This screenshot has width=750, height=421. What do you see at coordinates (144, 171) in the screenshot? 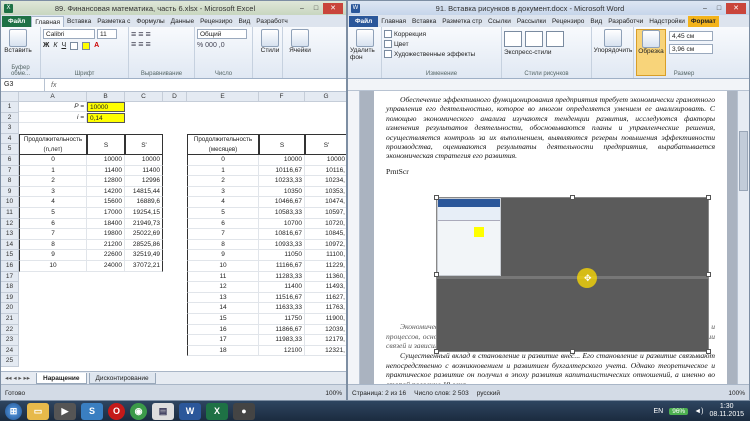
I see `cell-table1: 11400` at bounding box center [144, 171].